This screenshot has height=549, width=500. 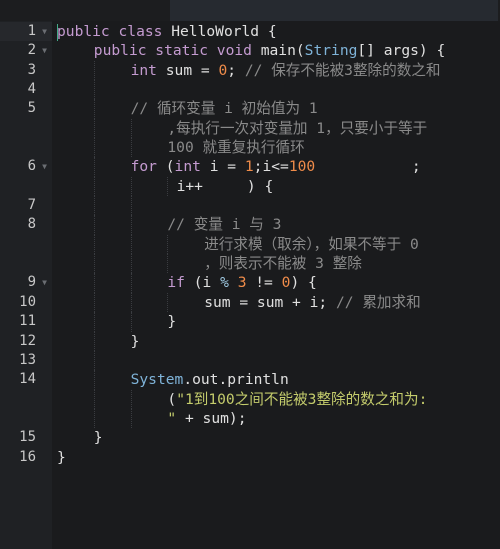 I want to click on code-line: i++ ) {, so click(x=250, y=186).